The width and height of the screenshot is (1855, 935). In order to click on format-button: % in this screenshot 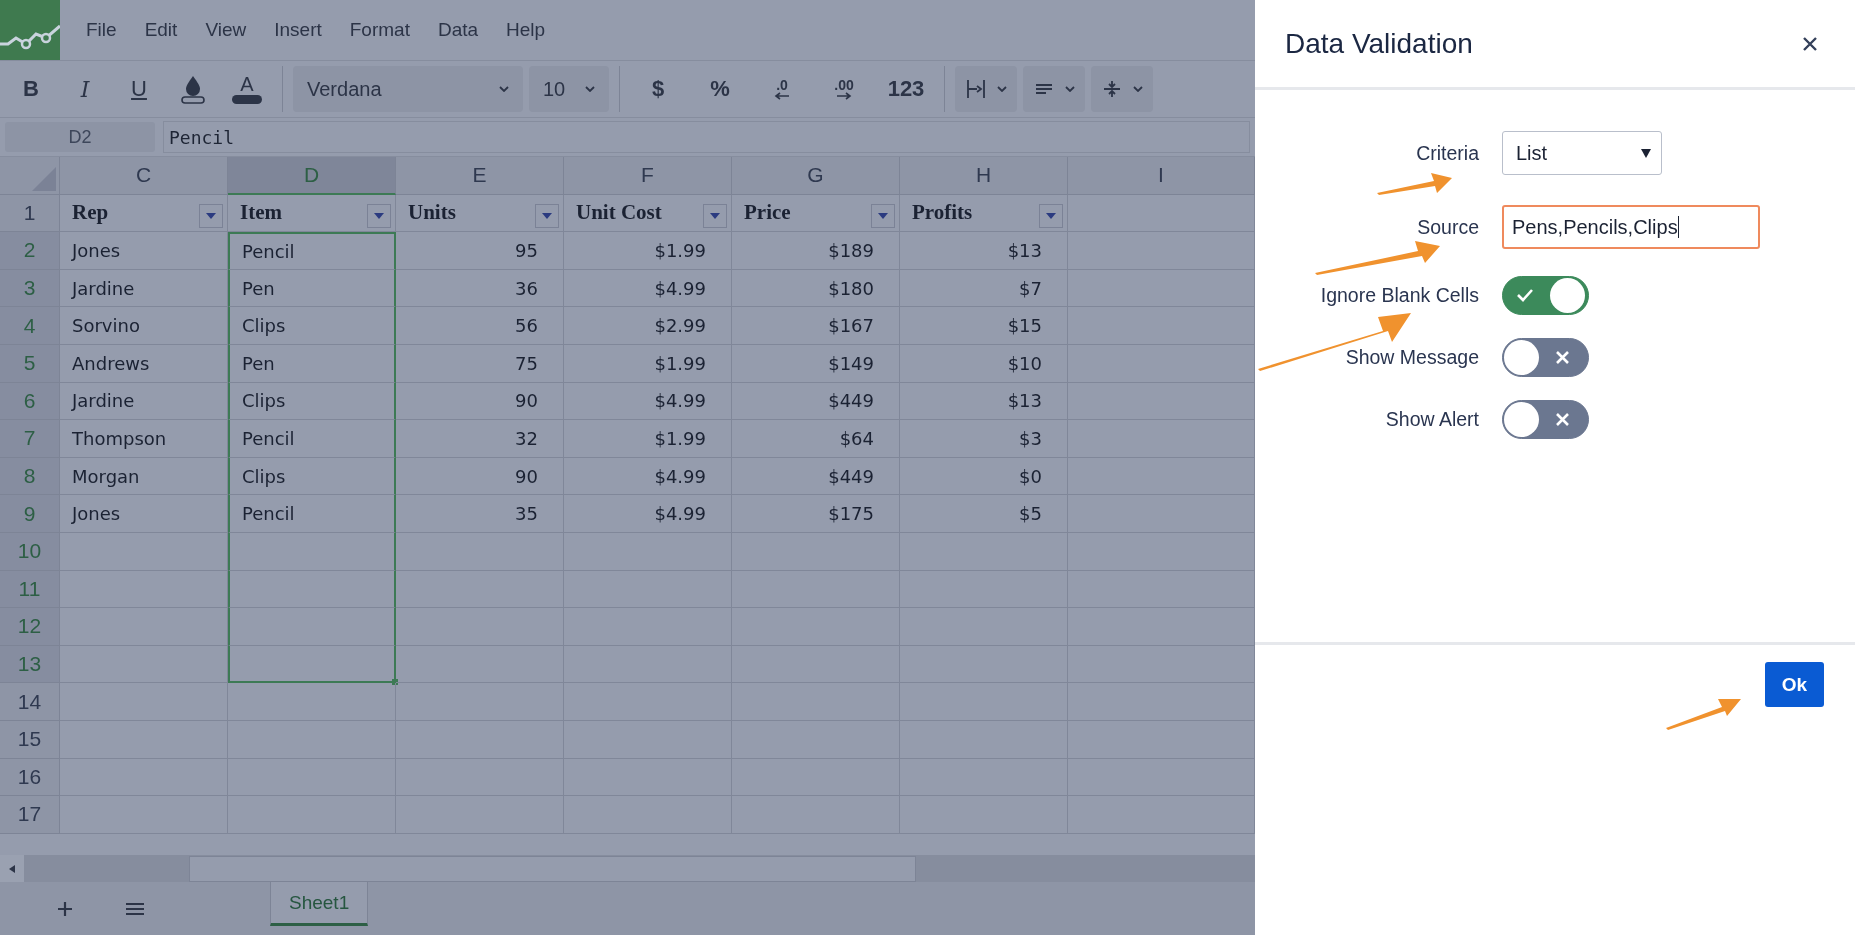, I will do `click(720, 89)`.